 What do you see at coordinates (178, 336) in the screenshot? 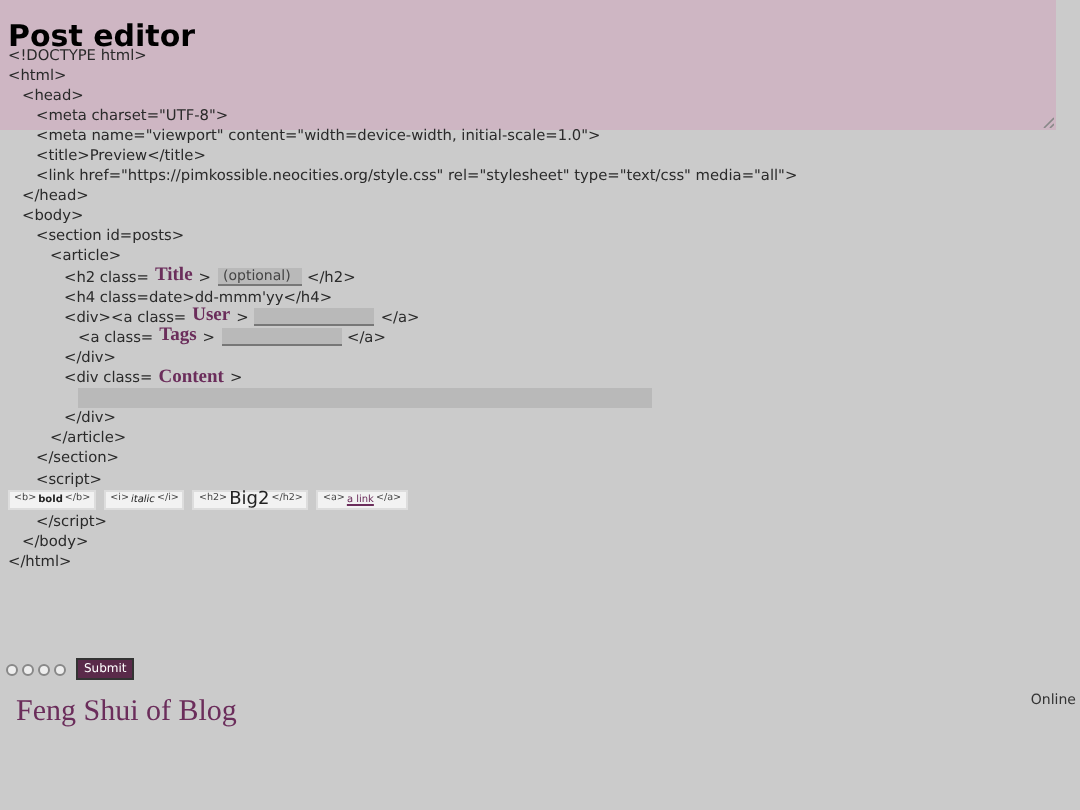
I see `class-name: Tags` at bounding box center [178, 336].